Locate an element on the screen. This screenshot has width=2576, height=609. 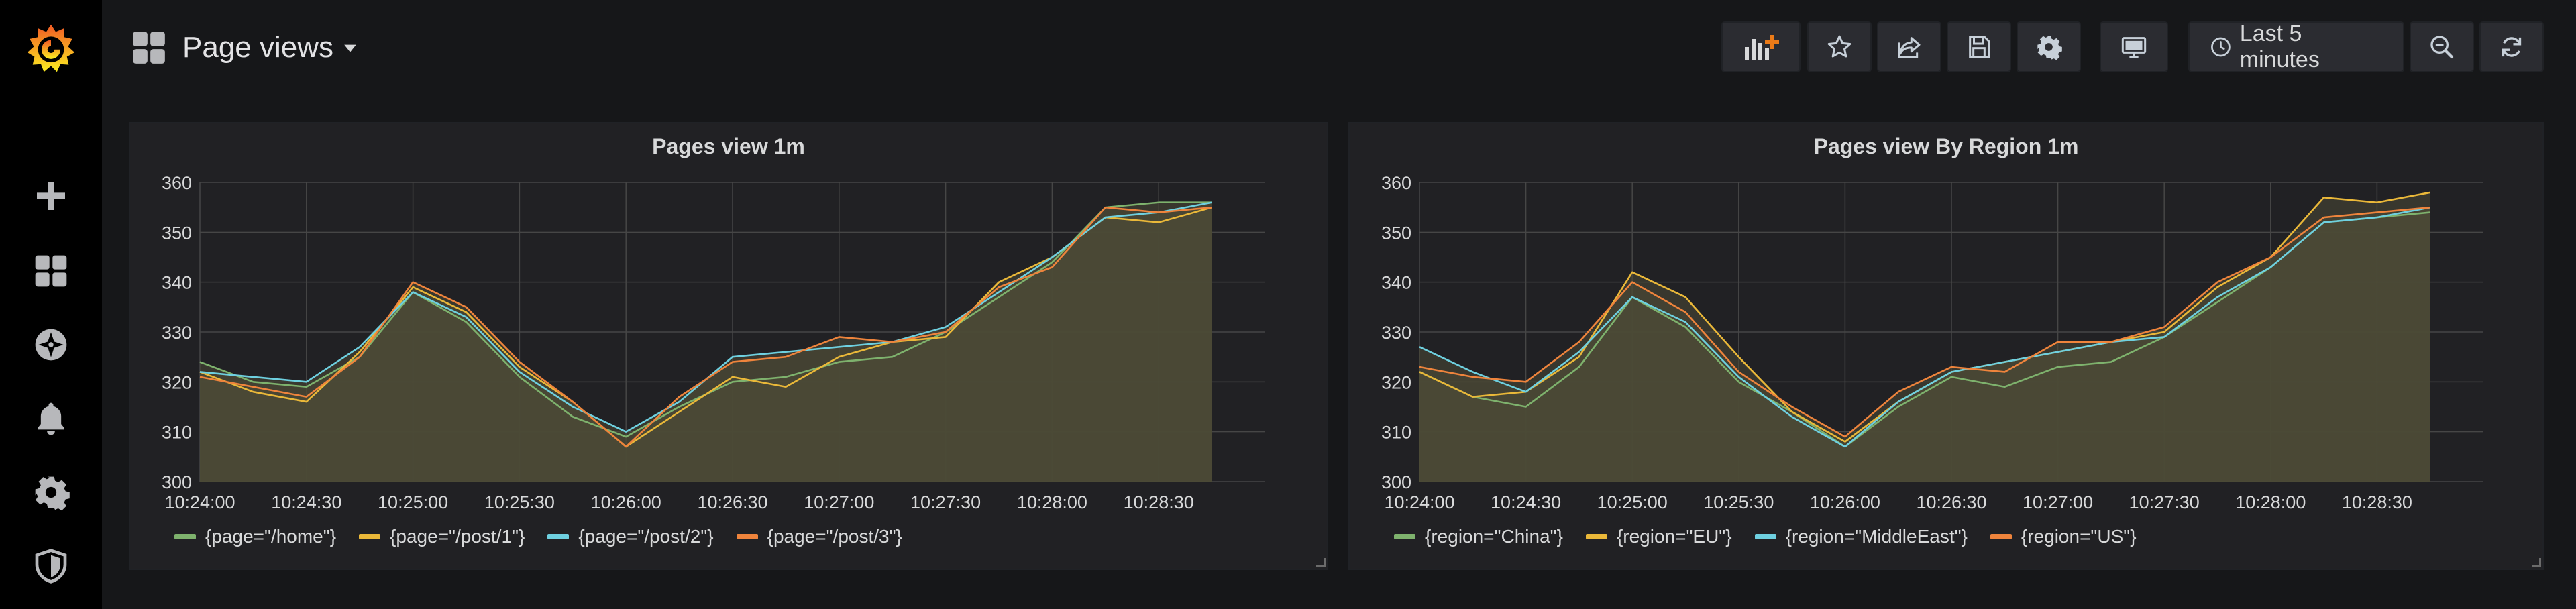
zoom-out-button is located at coordinates (2442, 46).